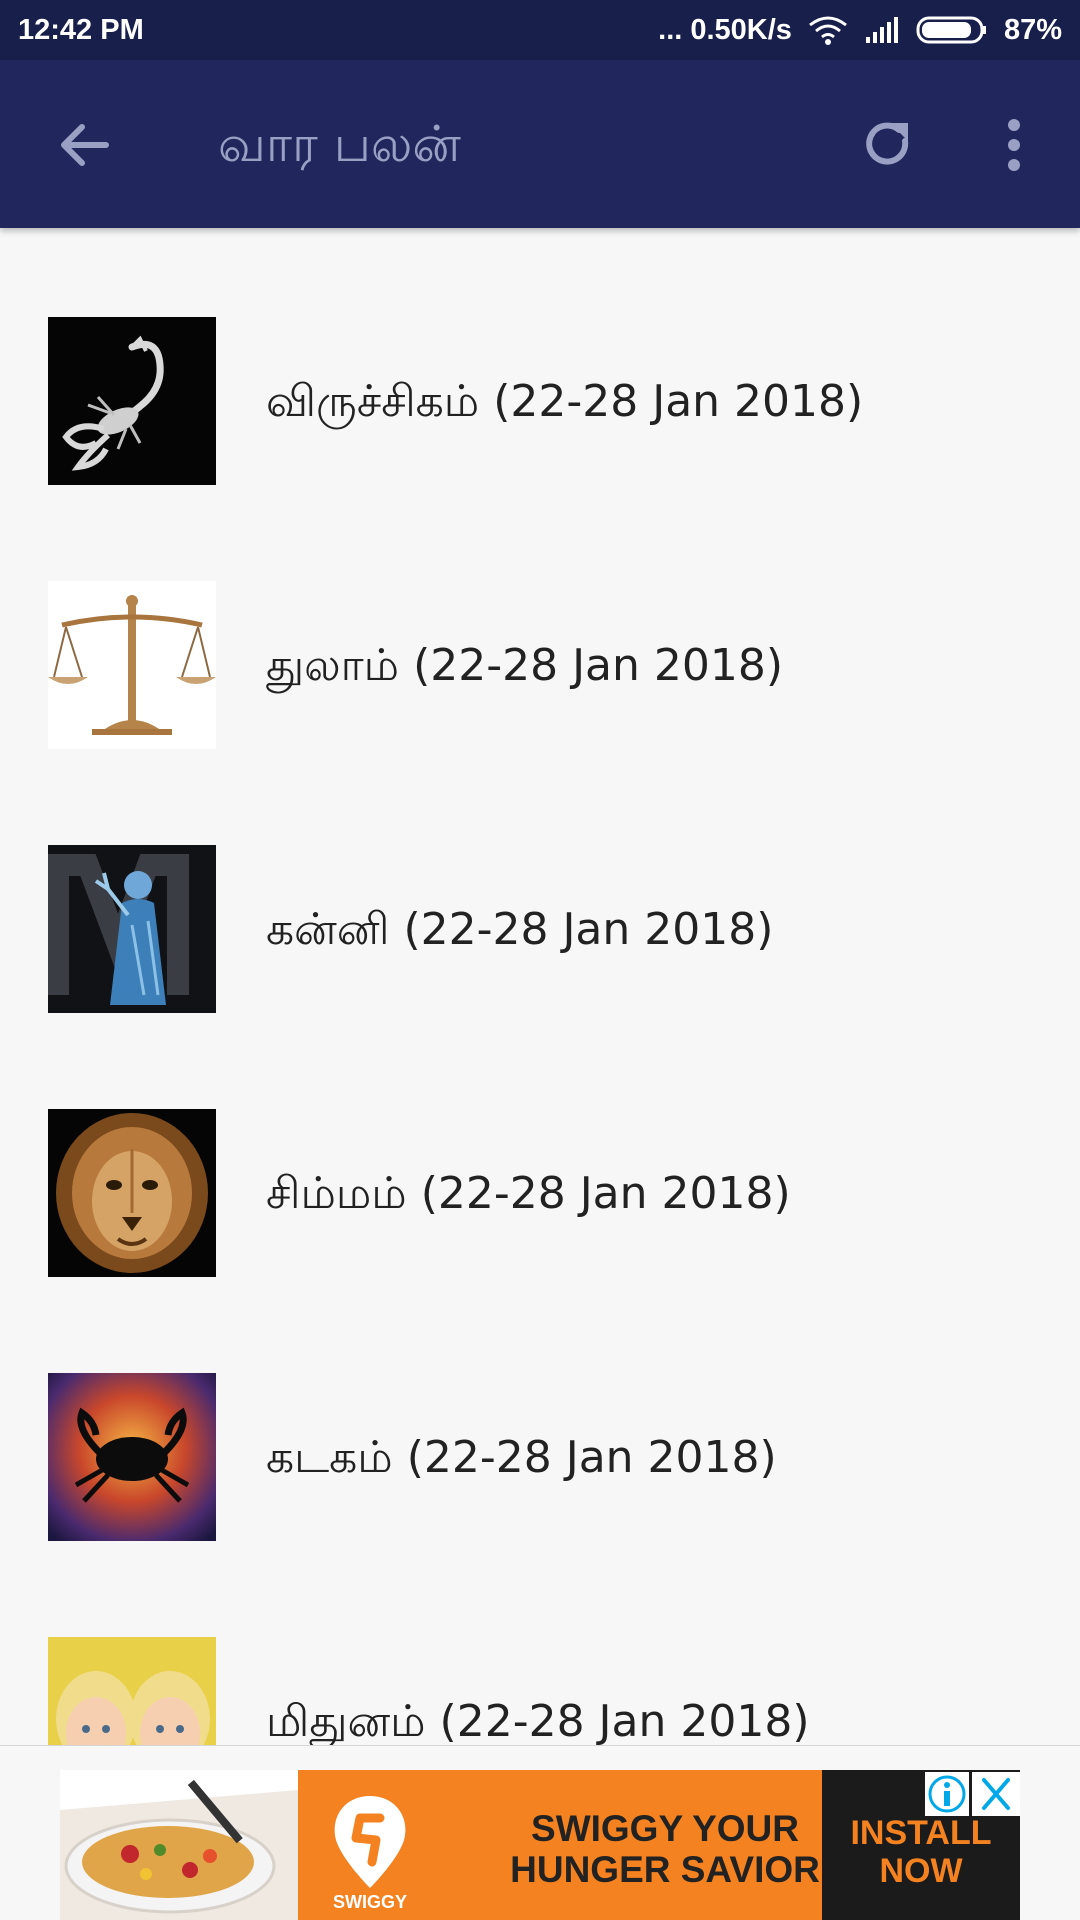 Image resolution: width=1080 pixels, height=1920 pixels. Describe the element at coordinates (132, 929) in the screenshot. I see `virgo-maiden-image` at that location.